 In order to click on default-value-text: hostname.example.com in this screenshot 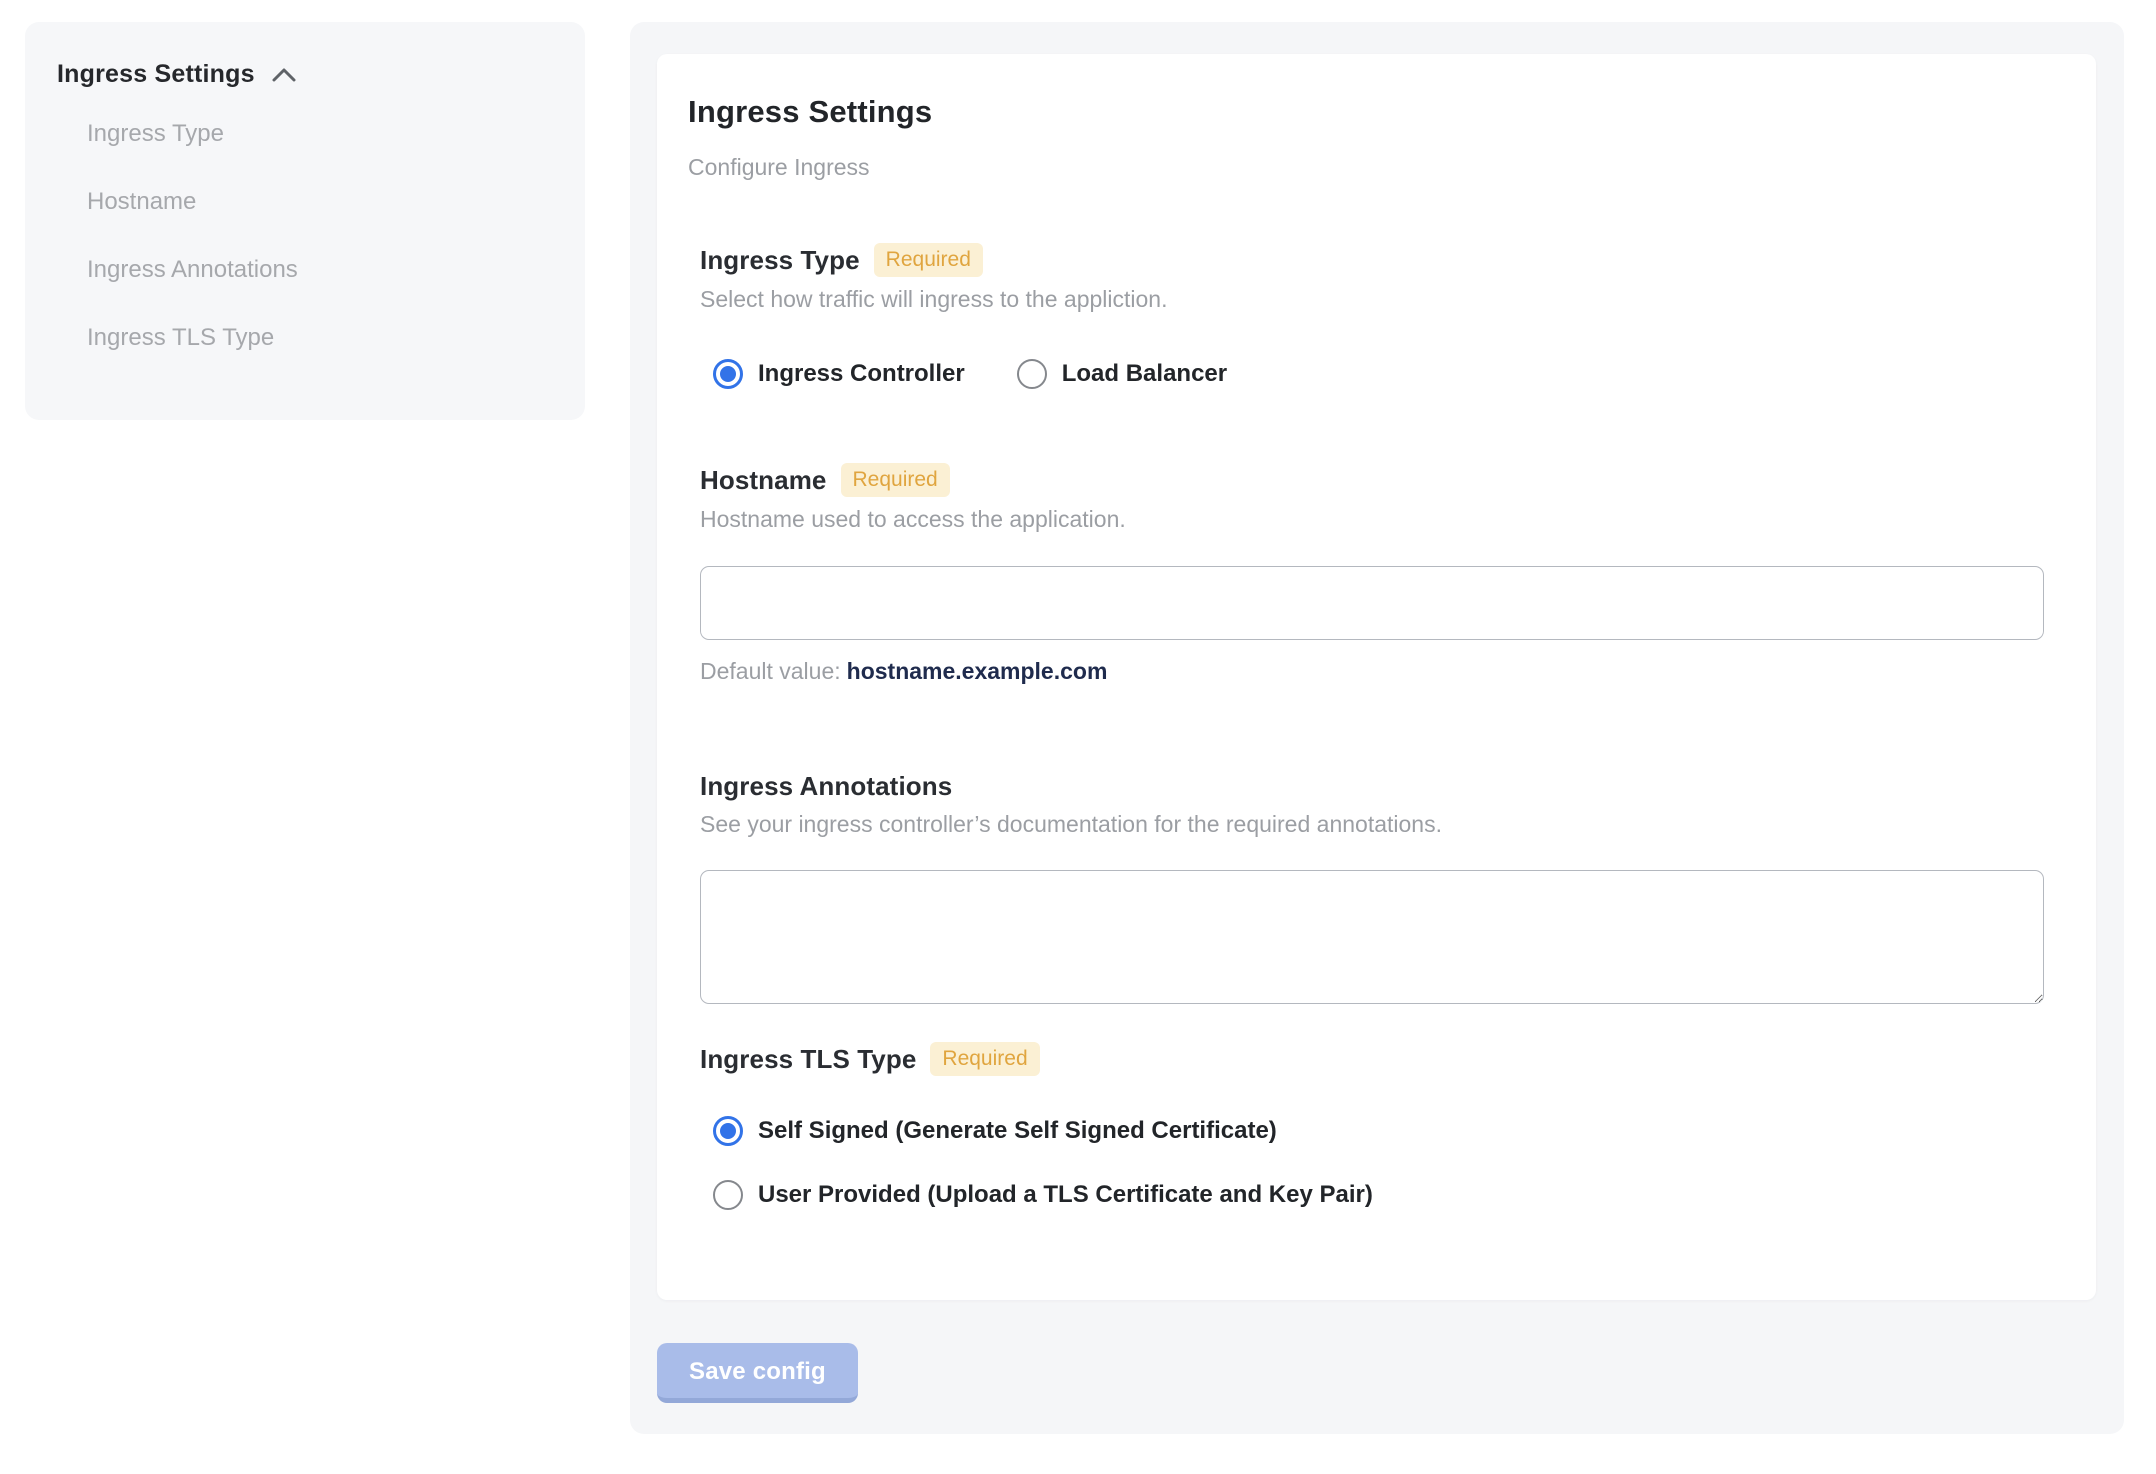, I will do `click(977, 671)`.